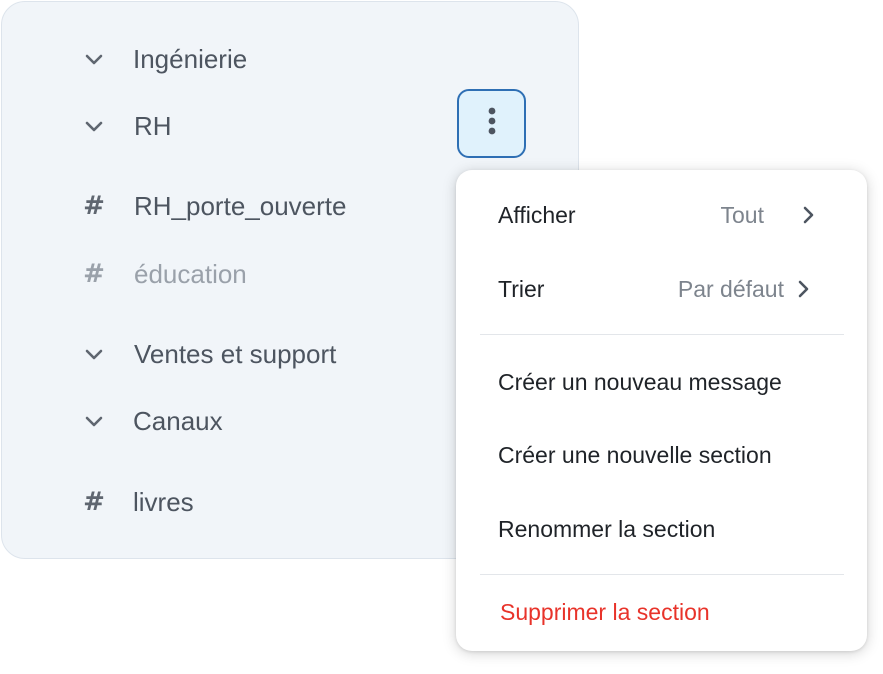 This screenshot has height=674, width=883. What do you see at coordinates (605, 612) in the screenshot?
I see `menu-item-label: Supprimer la section` at bounding box center [605, 612].